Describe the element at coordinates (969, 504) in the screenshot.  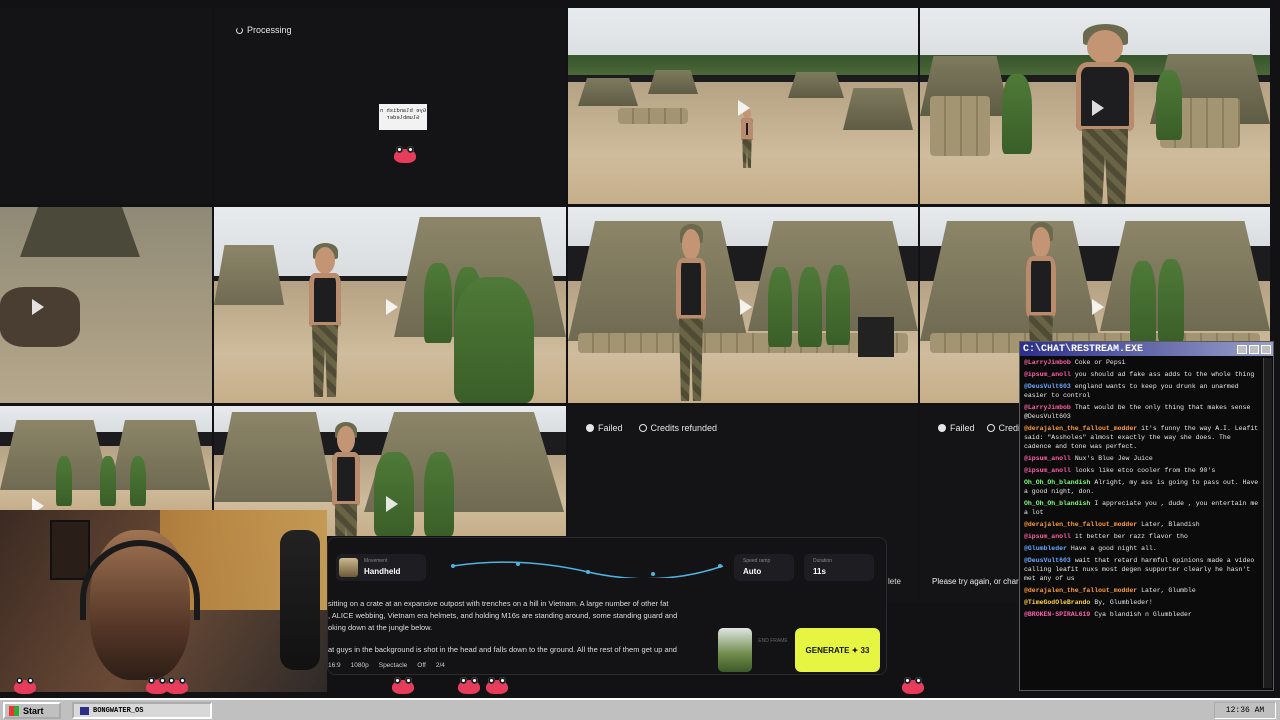
I see `video-tile-failed-2: Failed Credi Please try again, or char` at that location.